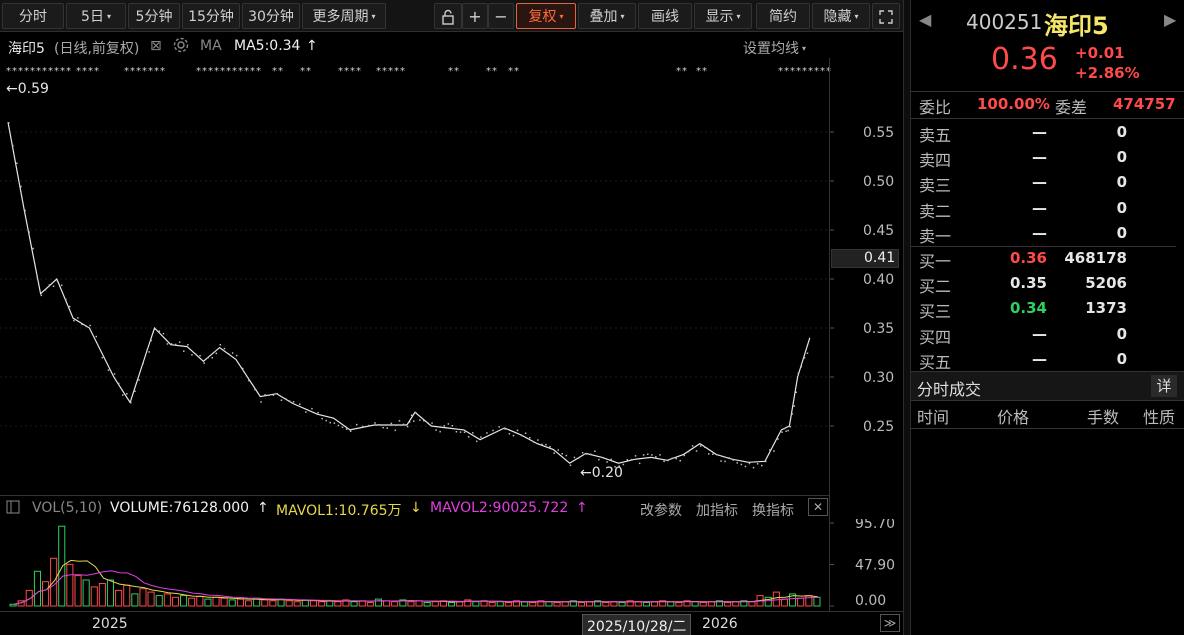  I want to click on overlay-dropdown: 叠加 ▾, so click(607, 16).